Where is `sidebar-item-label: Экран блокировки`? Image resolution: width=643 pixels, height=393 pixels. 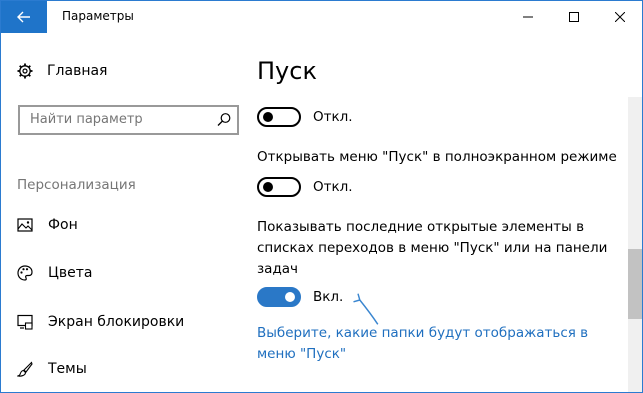
sidebar-item-label: Экран блокировки is located at coordinates (116, 322).